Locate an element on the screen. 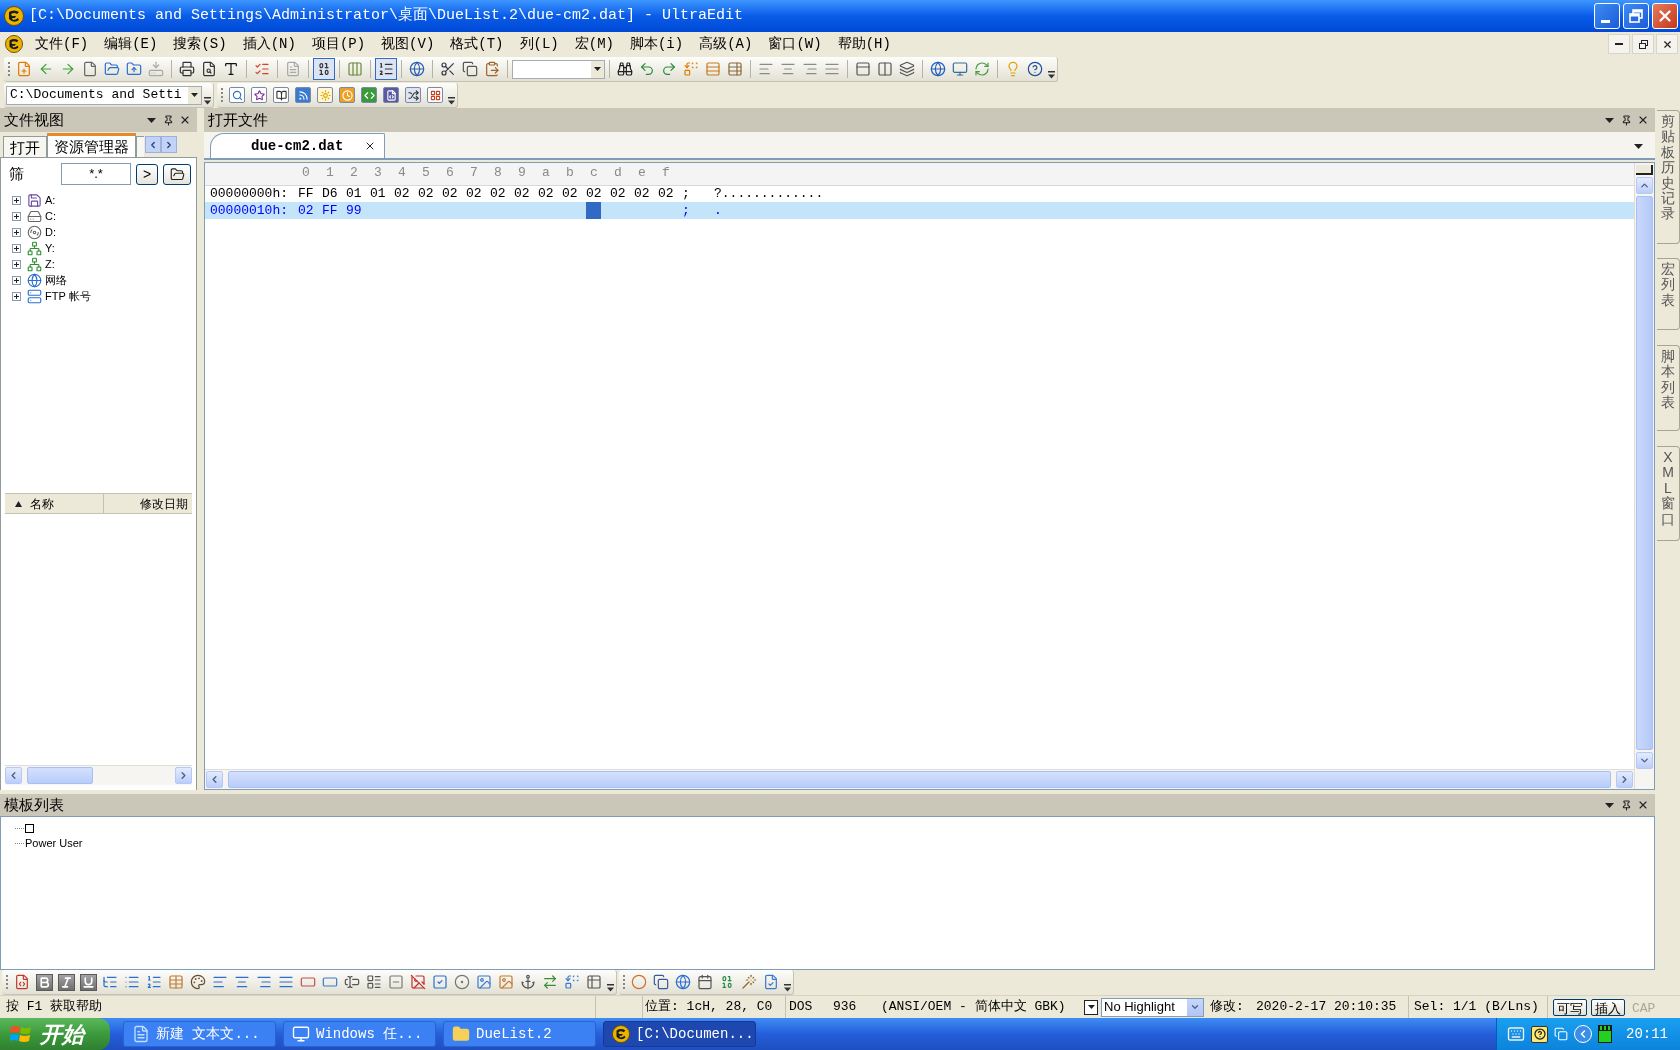 This screenshot has width=1680, height=1050. tab-scroll-right-button is located at coordinates (169, 144).